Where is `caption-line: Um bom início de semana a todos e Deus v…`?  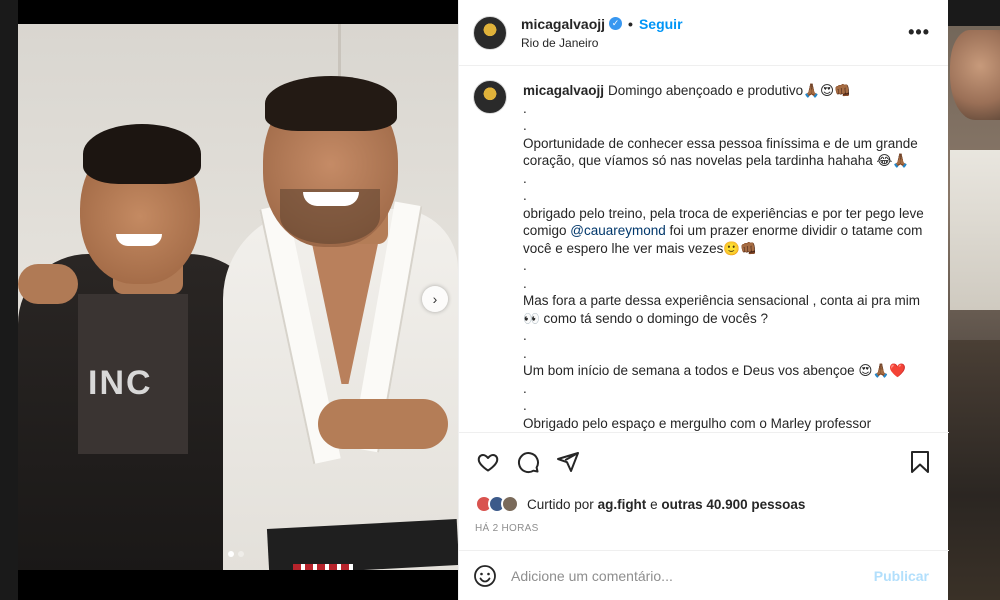
caption-line: Um bom início de semana a todos e Deus v… is located at coordinates (715, 370).